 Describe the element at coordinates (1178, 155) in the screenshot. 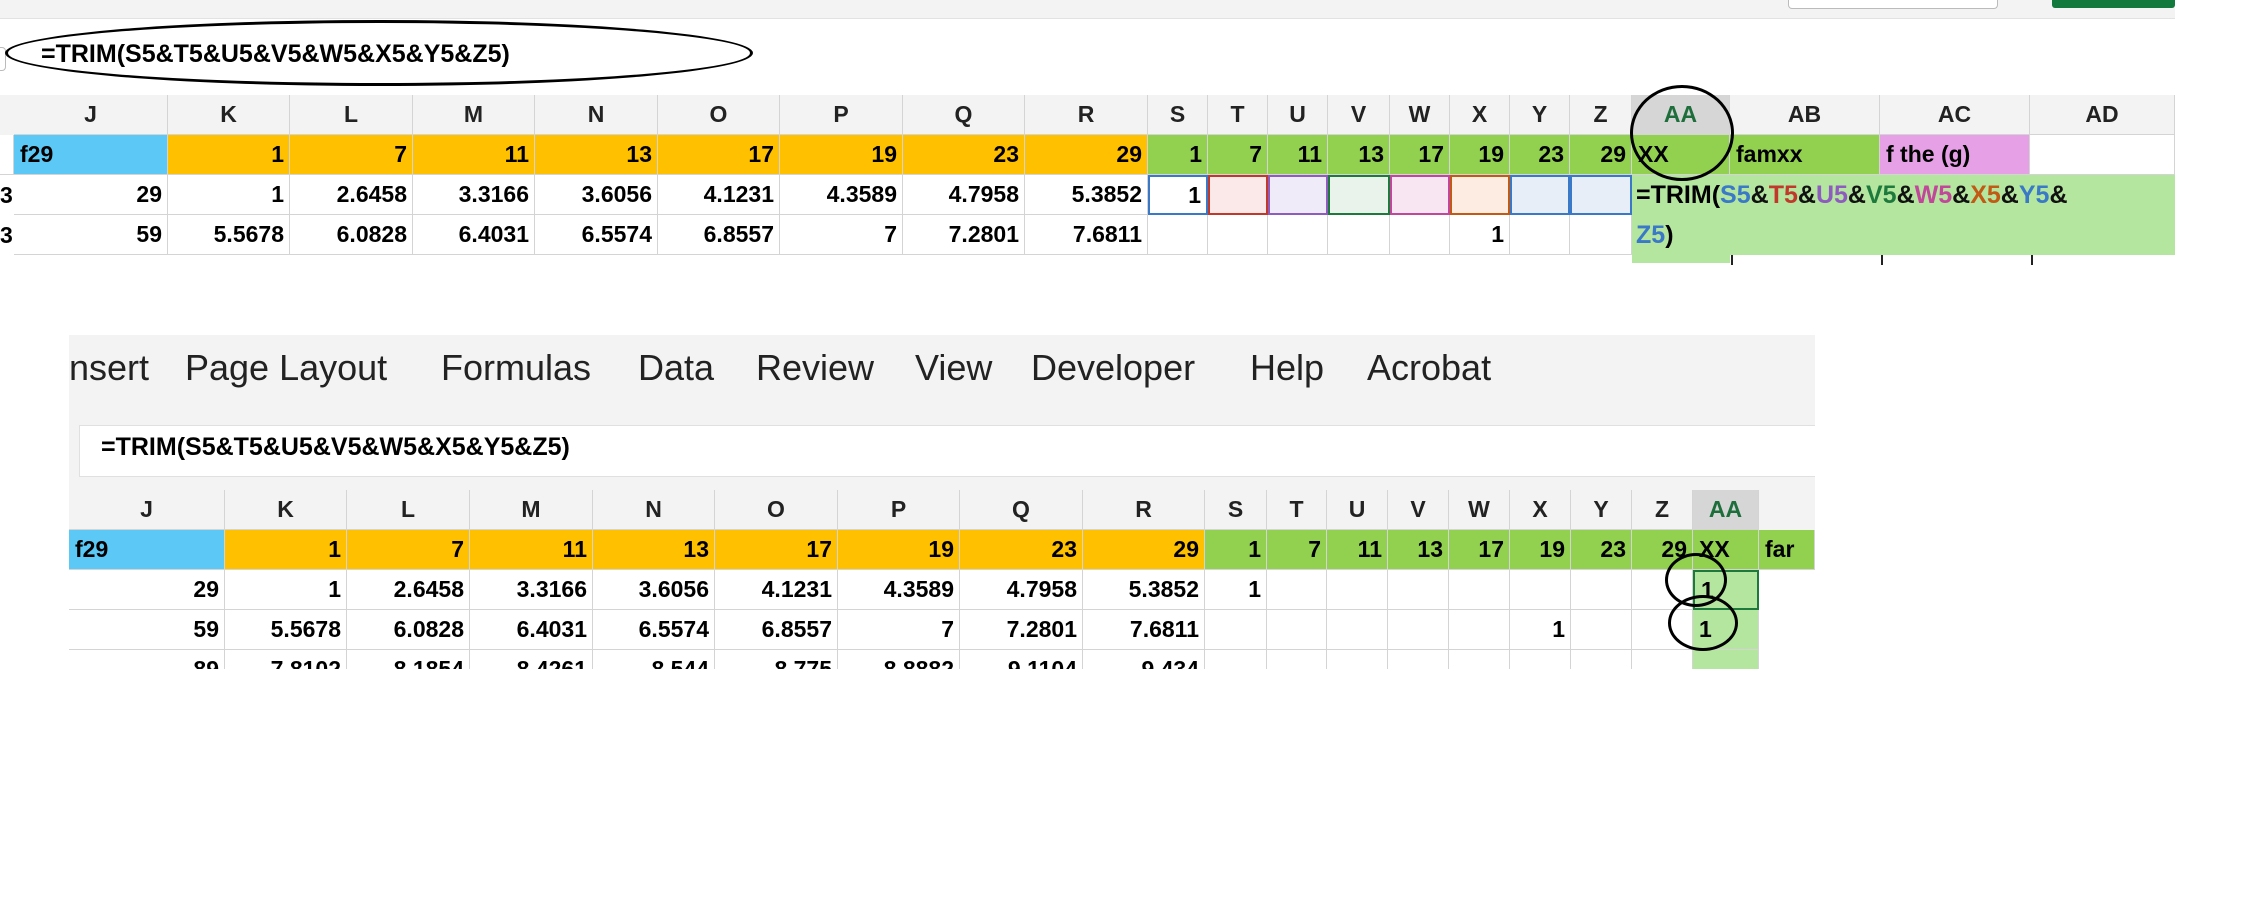

I see `cell-S-header: 1` at that location.